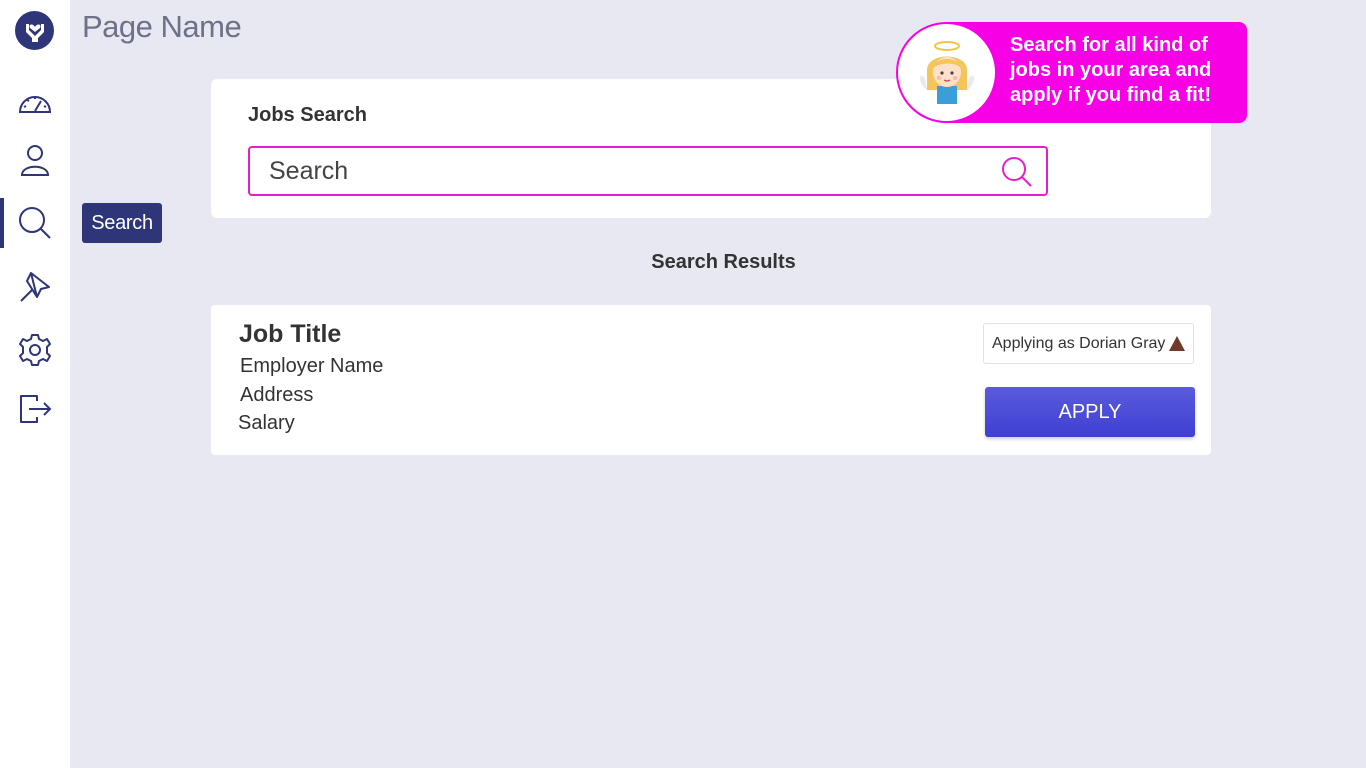 The width and height of the screenshot is (1366, 768). I want to click on angel-icon, so click(946, 72).